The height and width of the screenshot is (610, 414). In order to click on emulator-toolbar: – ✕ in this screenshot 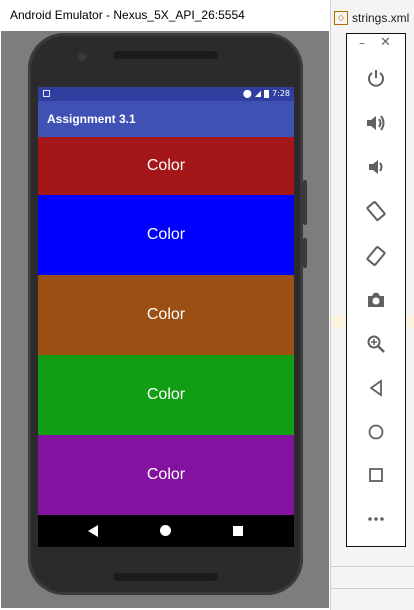, I will do `click(376, 290)`.